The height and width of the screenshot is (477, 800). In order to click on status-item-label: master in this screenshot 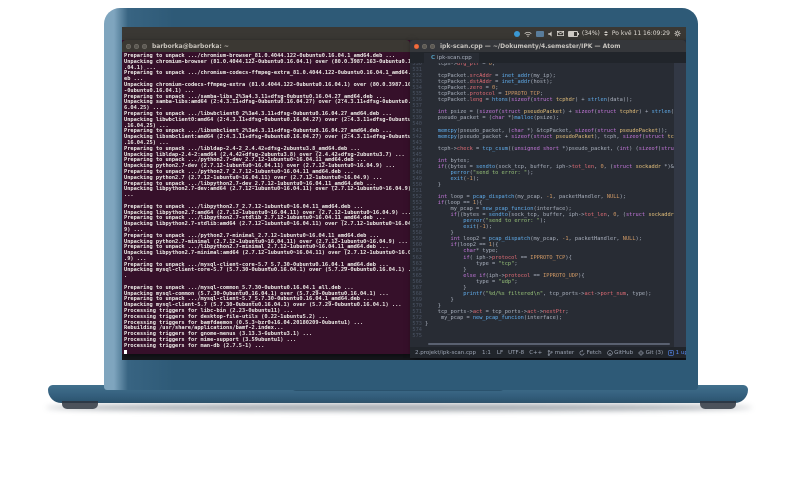, I will do `click(564, 352)`.